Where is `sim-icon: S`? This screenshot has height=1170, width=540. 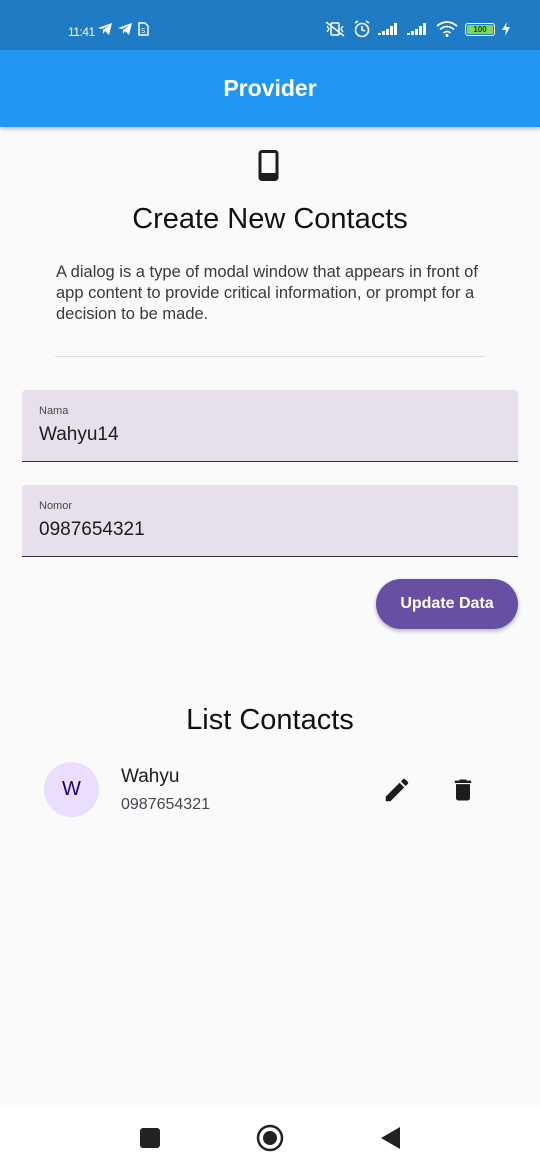 sim-icon: S is located at coordinates (143, 29).